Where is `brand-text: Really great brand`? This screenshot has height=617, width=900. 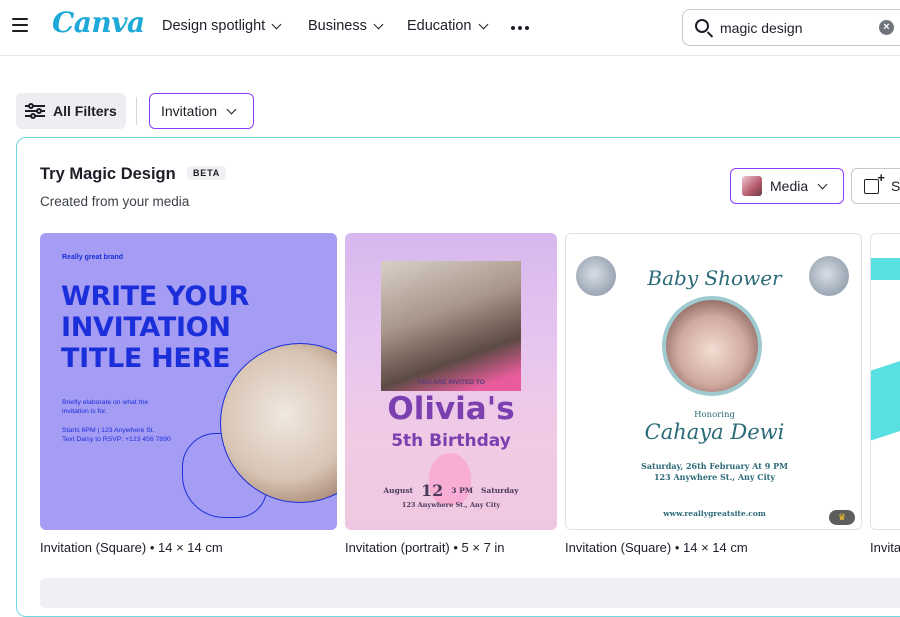
brand-text: Really great brand is located at coordinates (93, 257).